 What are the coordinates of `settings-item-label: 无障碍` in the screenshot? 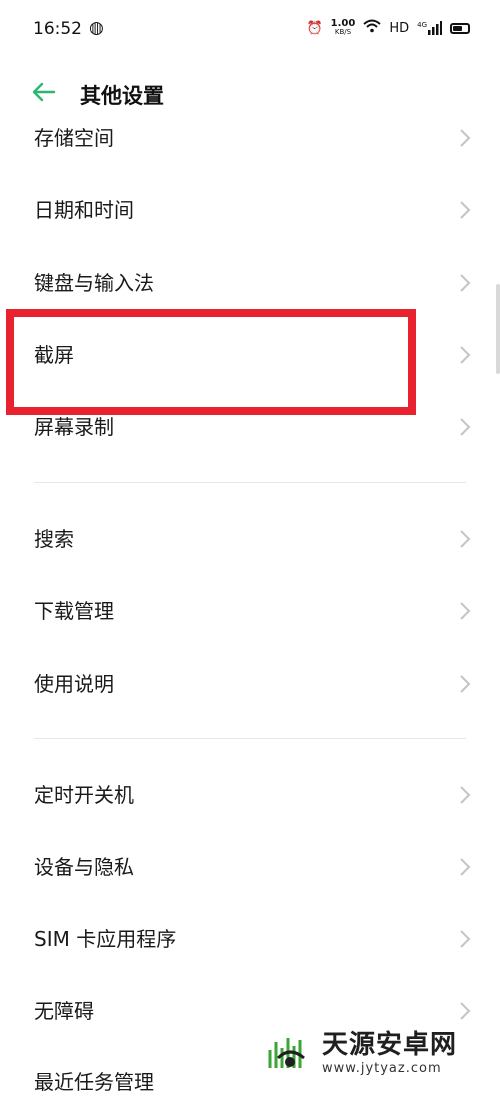 It's located at (64, 1011).